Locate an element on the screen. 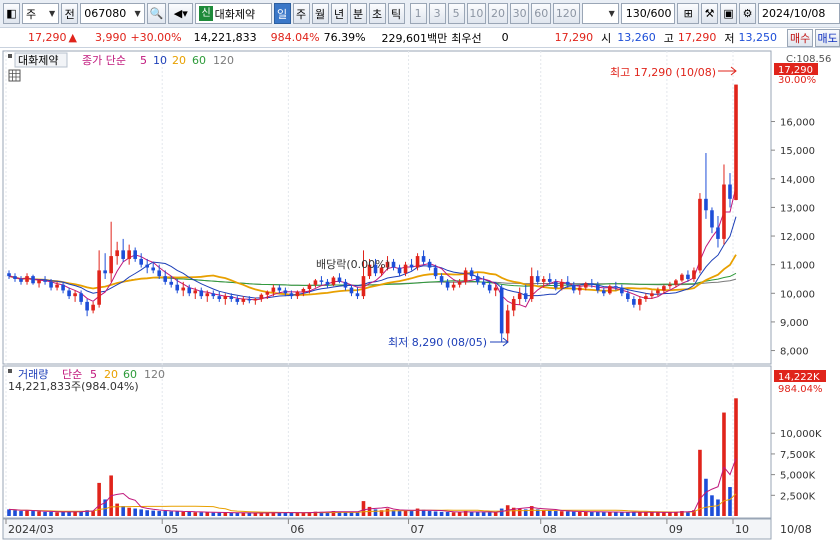 The image size is (840, 541). stock-name-field: 신 대화제약 is located at coordinates (233, 13).